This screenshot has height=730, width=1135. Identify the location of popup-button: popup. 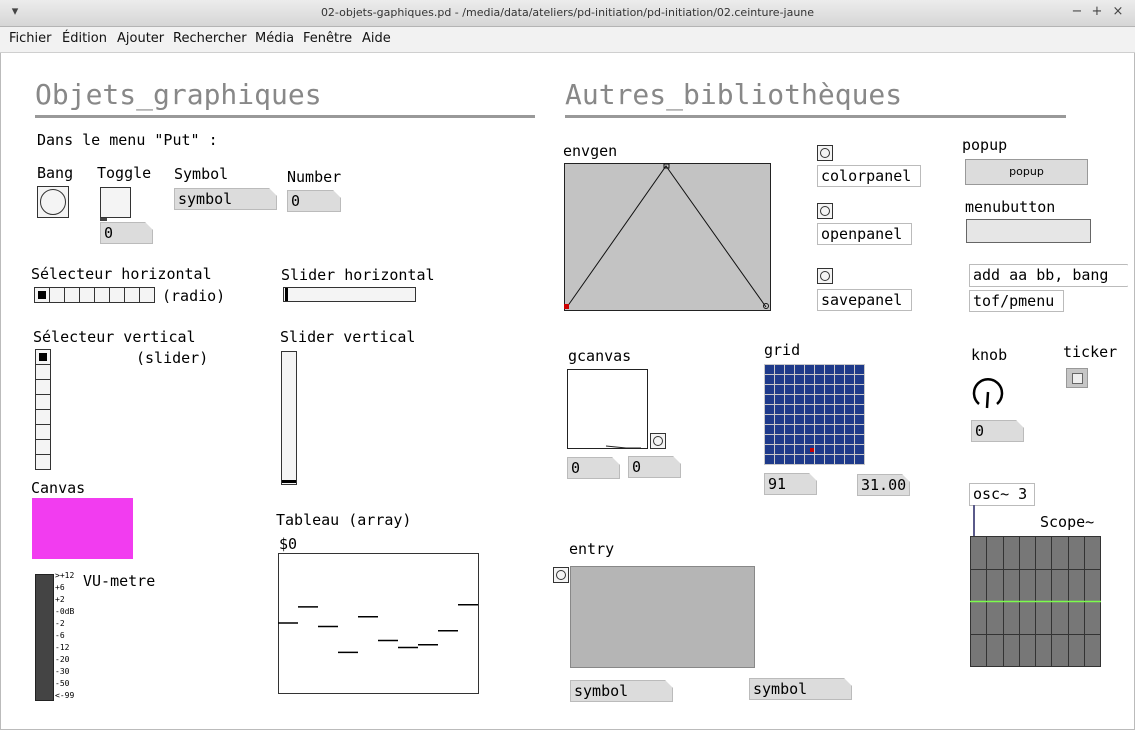
(1026, 172).